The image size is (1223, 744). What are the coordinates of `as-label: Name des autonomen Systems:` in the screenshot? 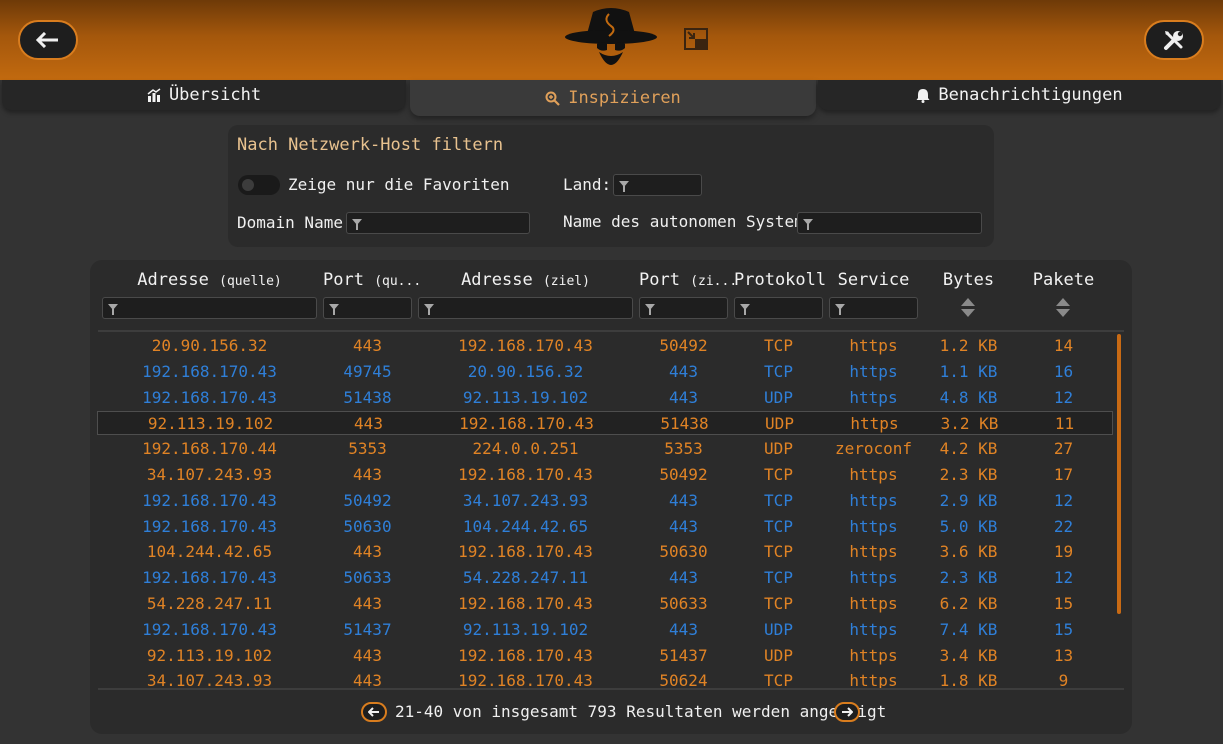 It's located at (693, 221).